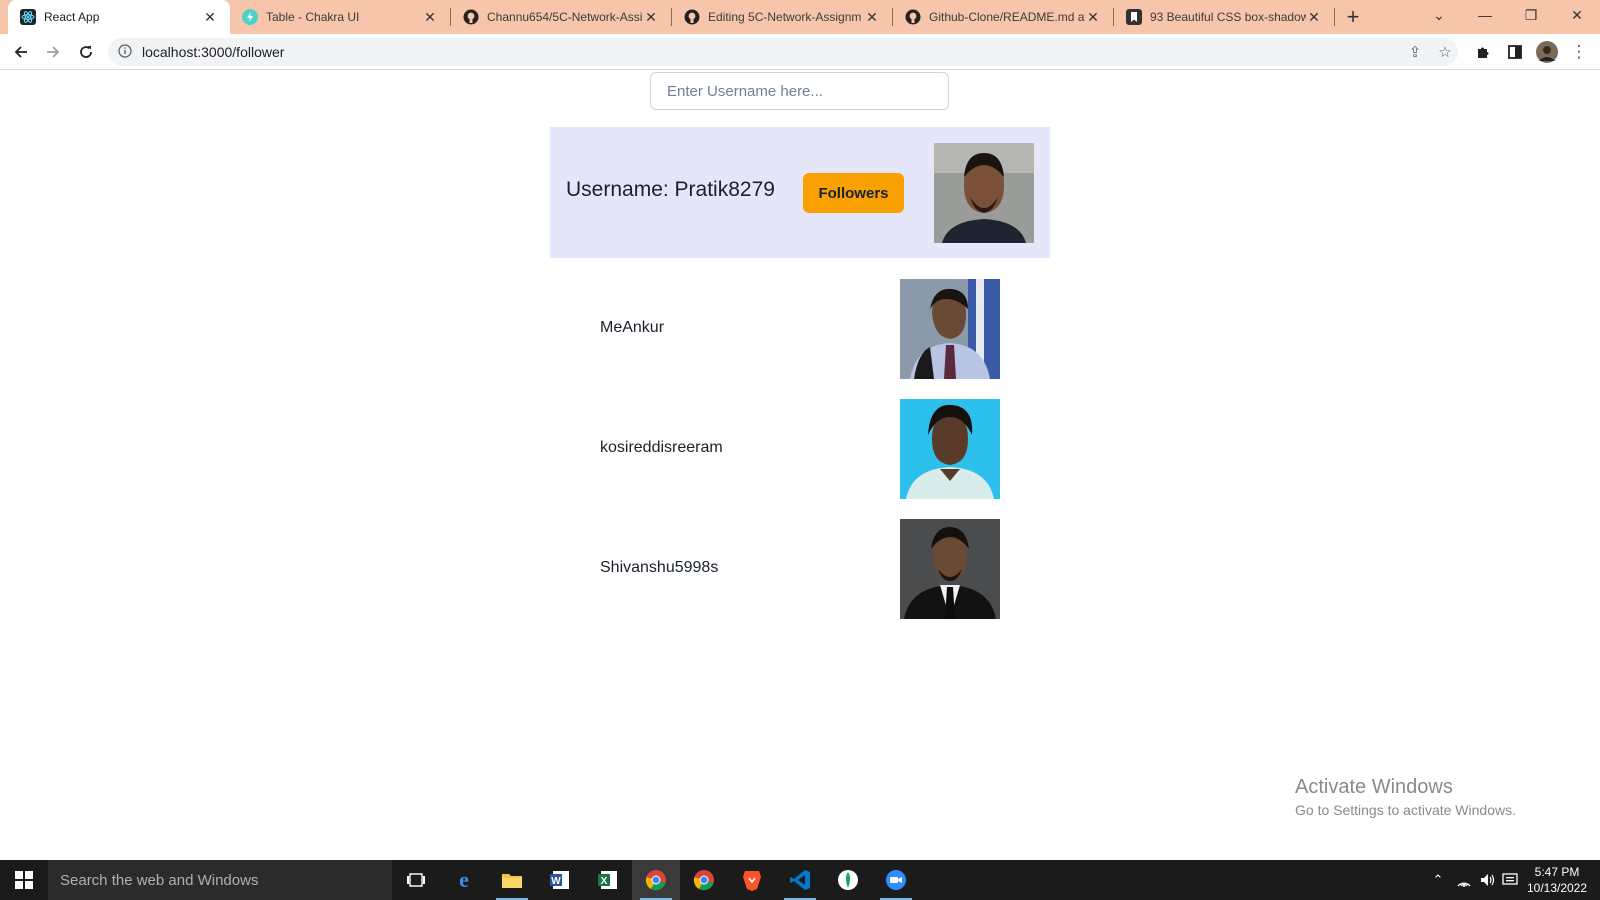 The width and height of the screenshot is (1600, 900). Describe the element at coordinates (1334, 17) in the screenshot. I see `tab-separator` at that location.